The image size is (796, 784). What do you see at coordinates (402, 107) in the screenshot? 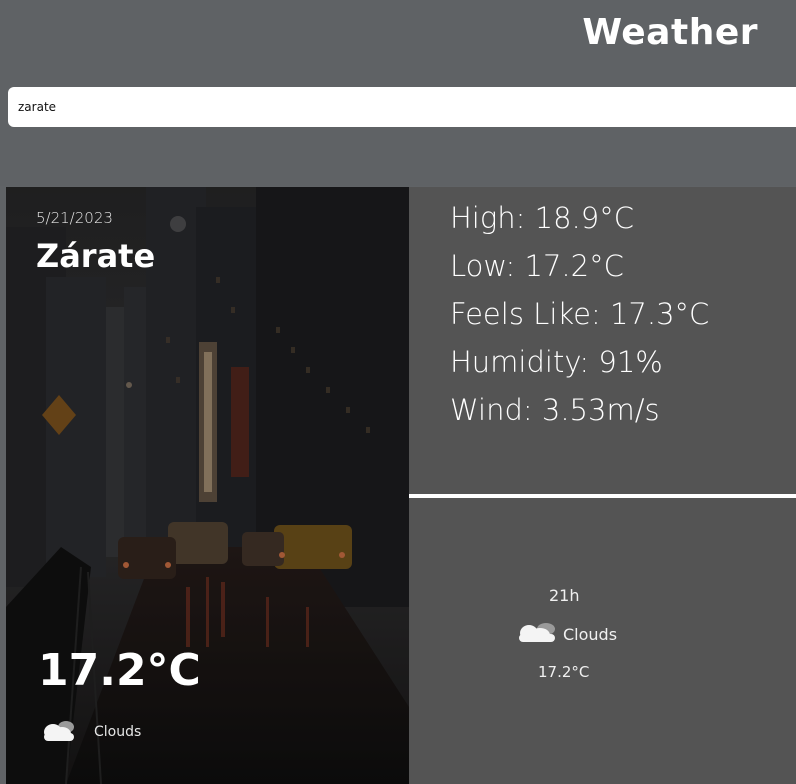
I see `search-input` at bounding box center [402, 107].